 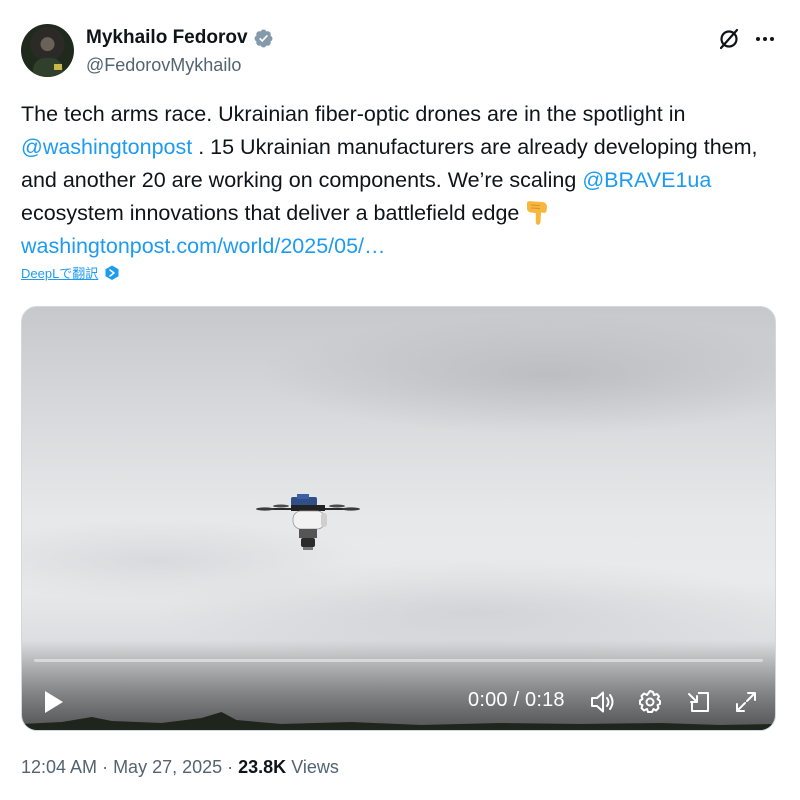 I want to click on volume-icon, so click(x=602, y=702).